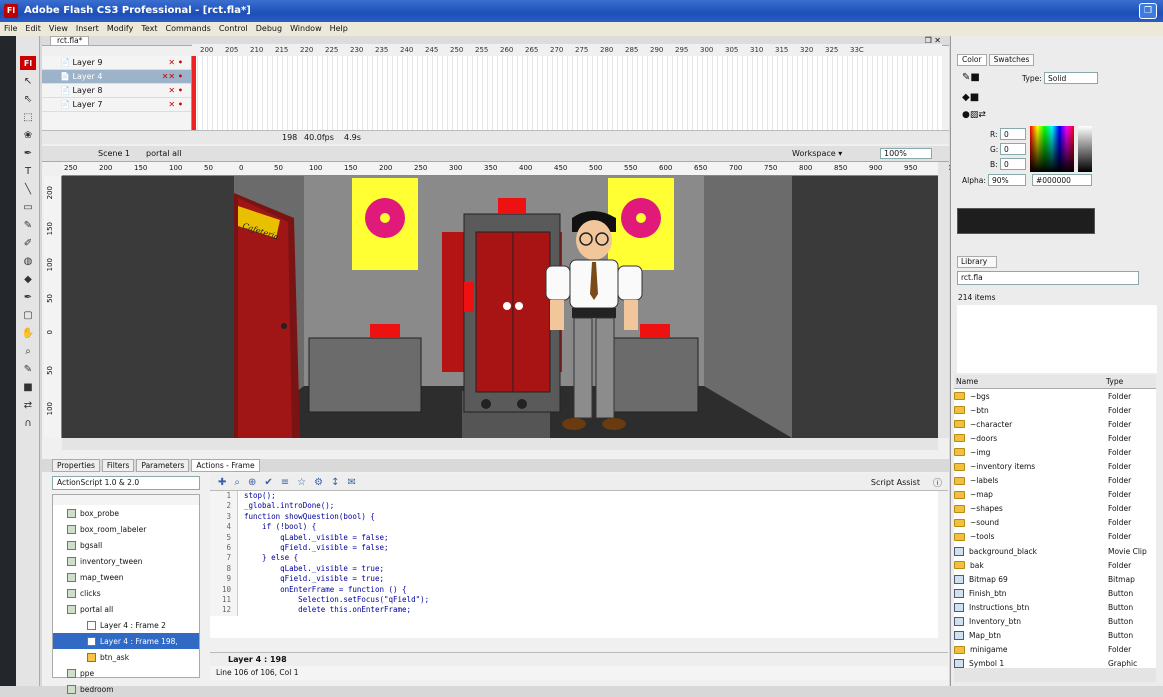 This screenshot has width=1163, height=697. Describe the element at coordinates (126, 689) in the screenshot. I see `tree-item: bedroom` at that location.